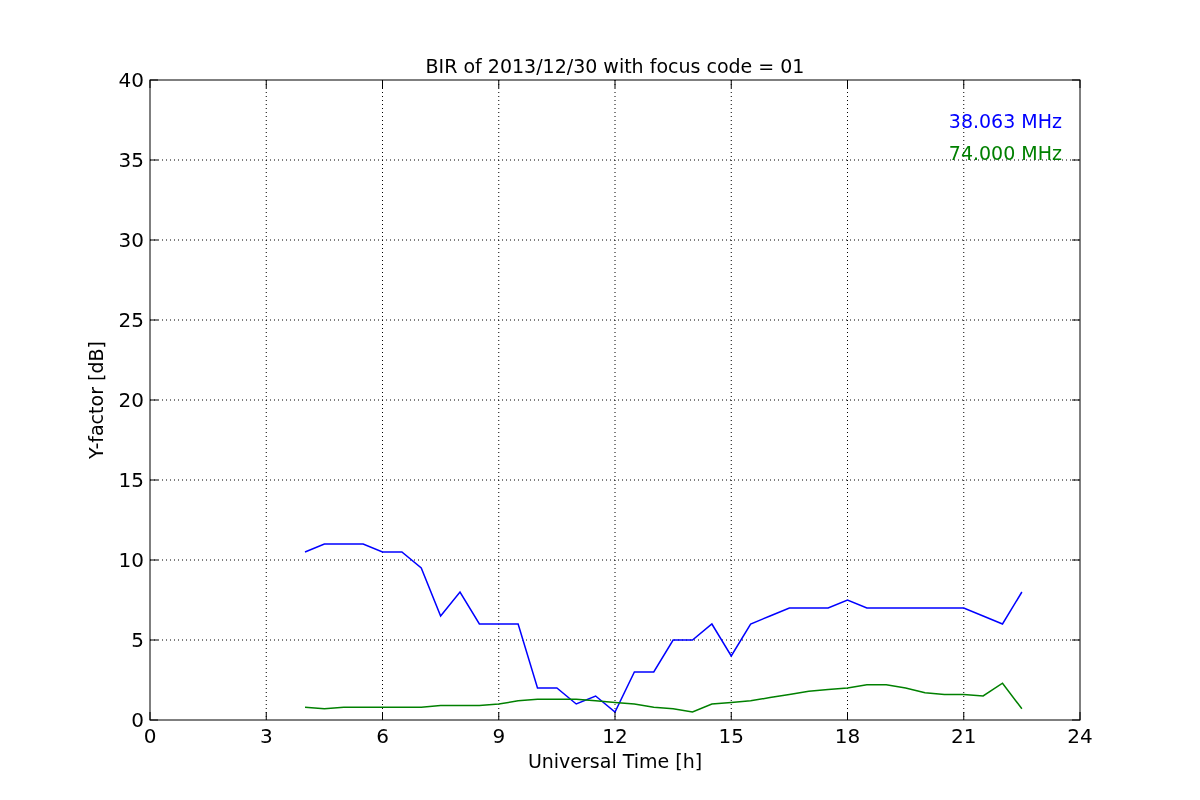  What do you see at coordinates (131, 320) in the screenshot?
I see `tick-label: 25` at bounding box center [131, 320].